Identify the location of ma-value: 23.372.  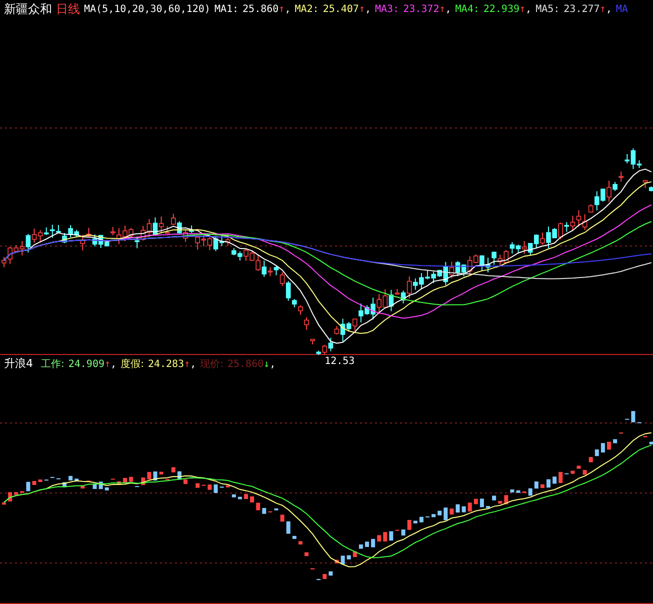
(421, 9).